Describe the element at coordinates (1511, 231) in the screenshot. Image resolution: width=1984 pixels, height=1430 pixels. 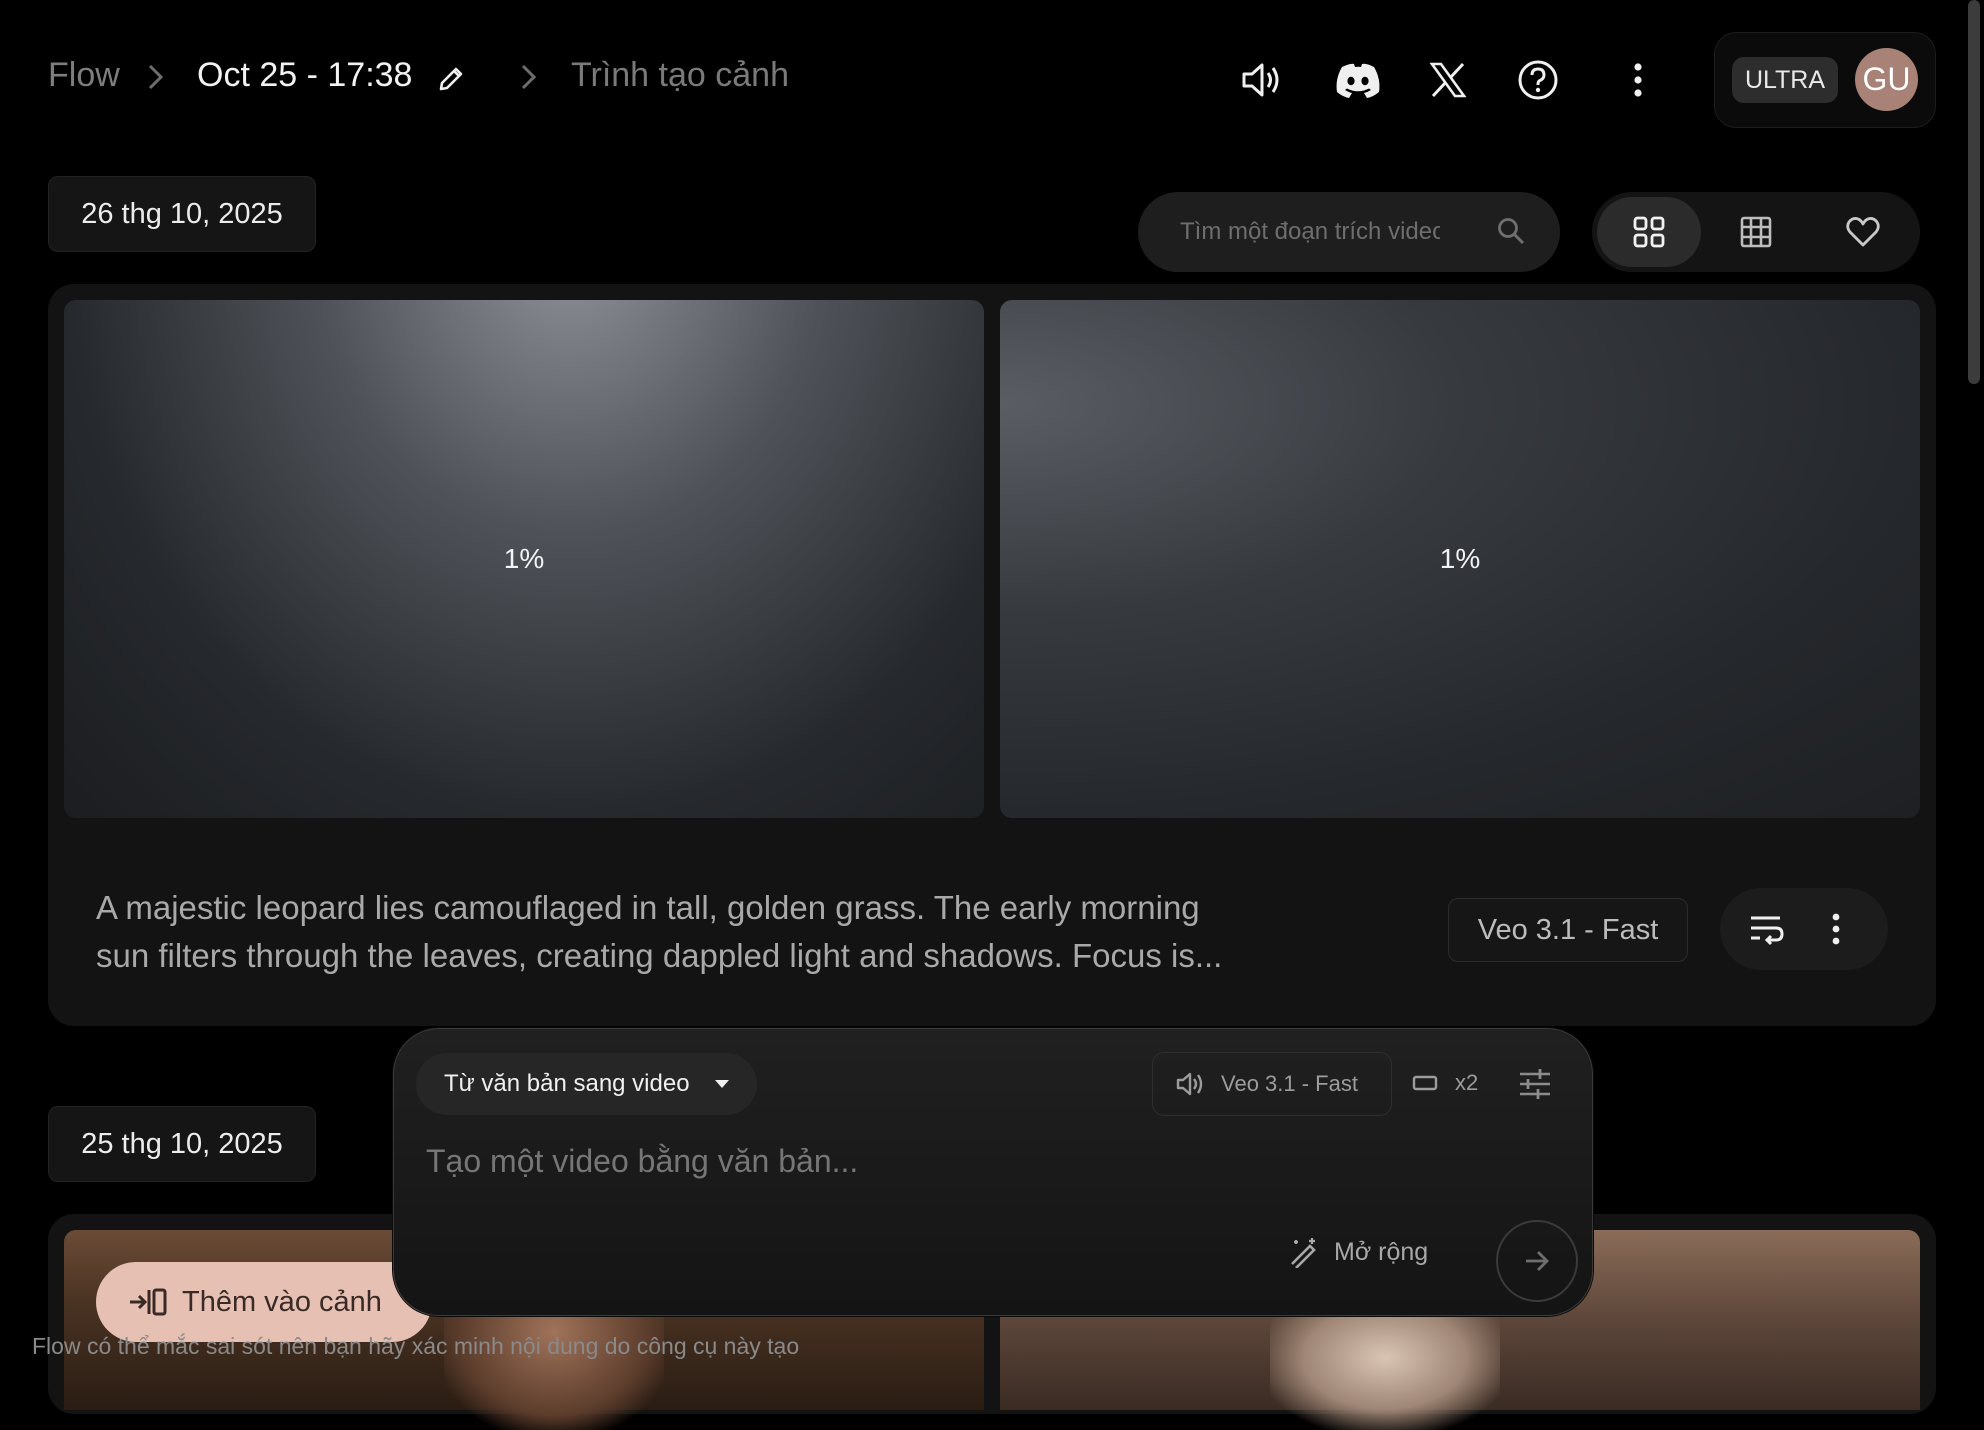
I see `search-icon` at that location.